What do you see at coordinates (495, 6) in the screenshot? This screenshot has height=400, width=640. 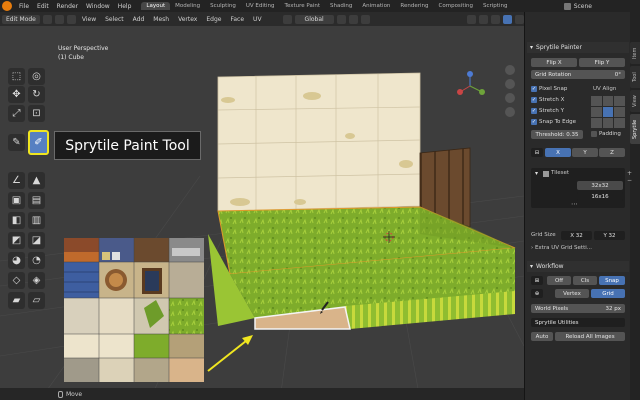 I see `tab-scripting: Scripting` at bounding box center [495, 6].